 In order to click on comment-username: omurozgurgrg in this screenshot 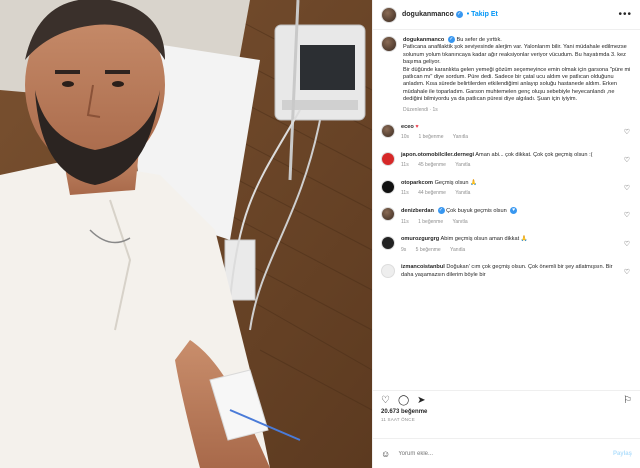, I will do `click(420, 239)`.